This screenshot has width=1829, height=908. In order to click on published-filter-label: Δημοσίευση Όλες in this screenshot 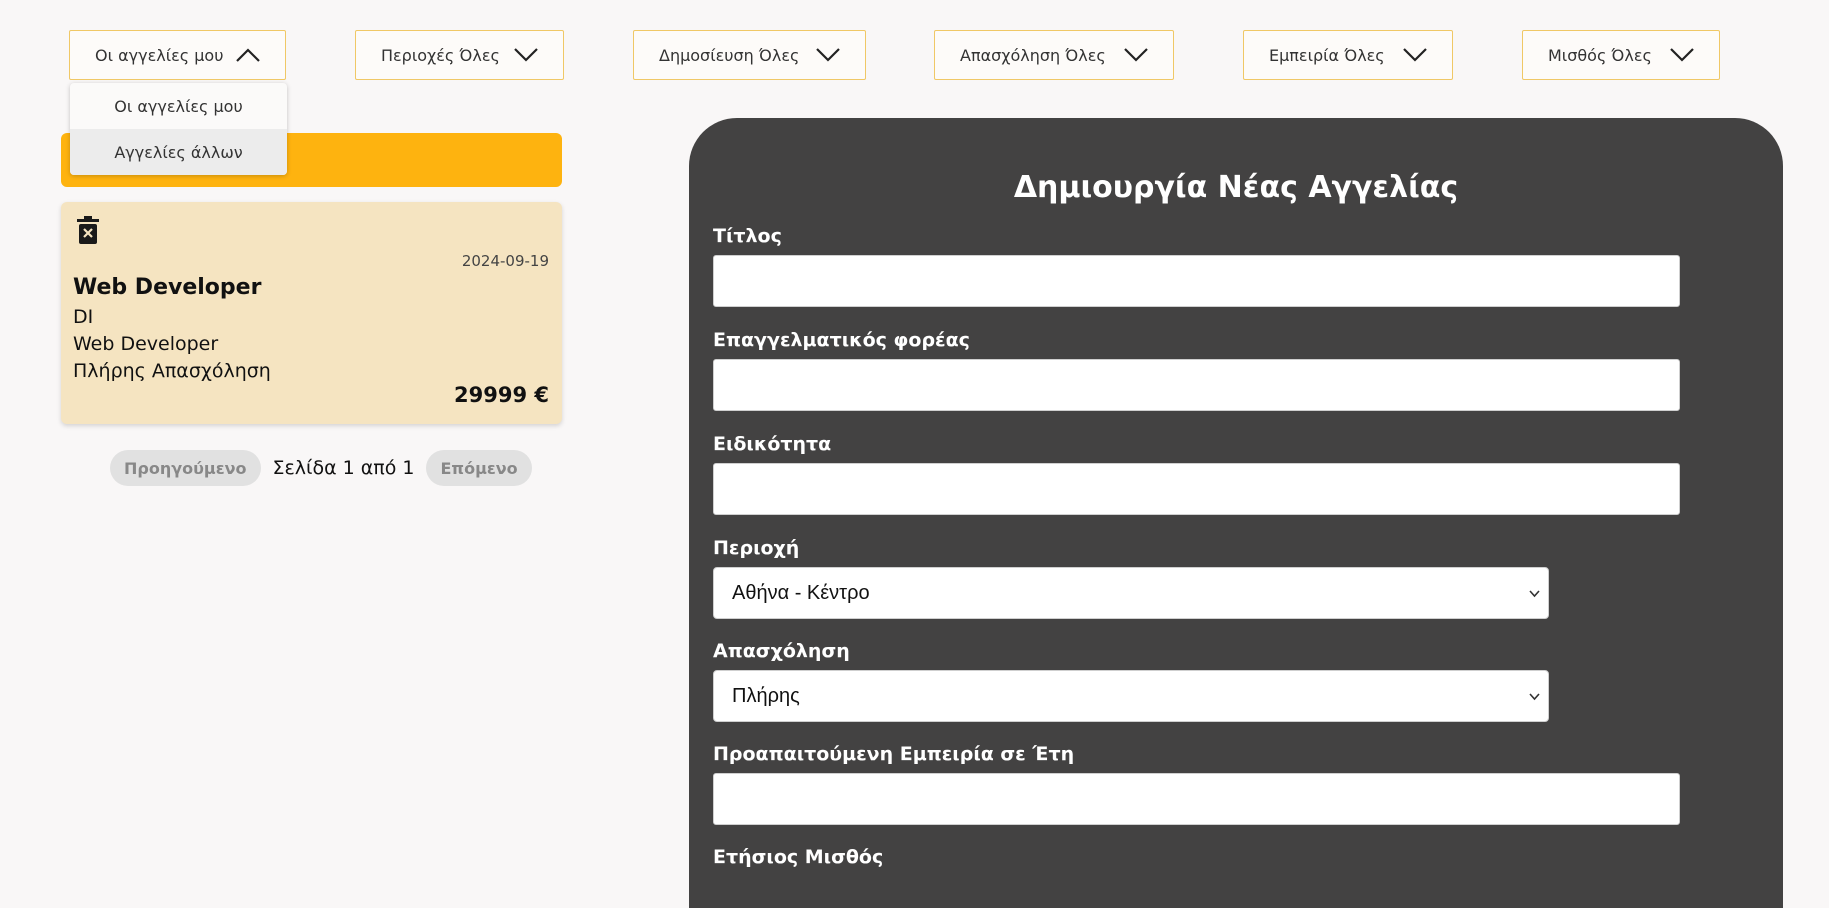, I will do `click(729, 55)`.